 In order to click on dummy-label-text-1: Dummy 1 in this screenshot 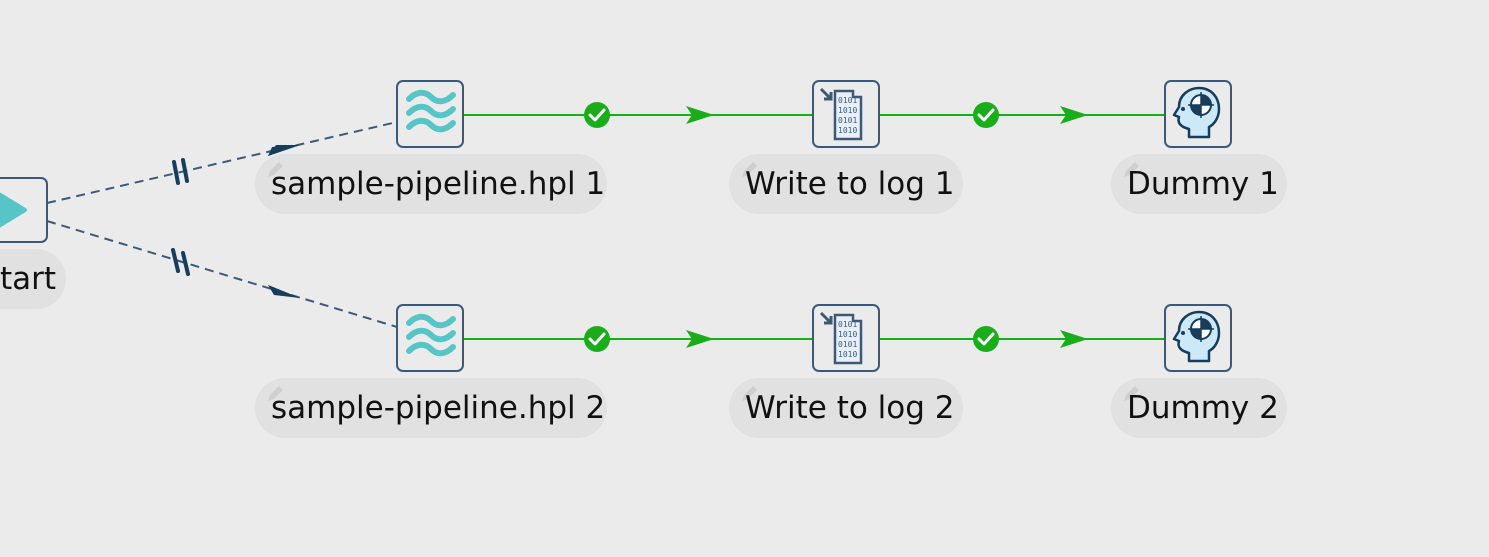, I will do `click(1203, 184)`.